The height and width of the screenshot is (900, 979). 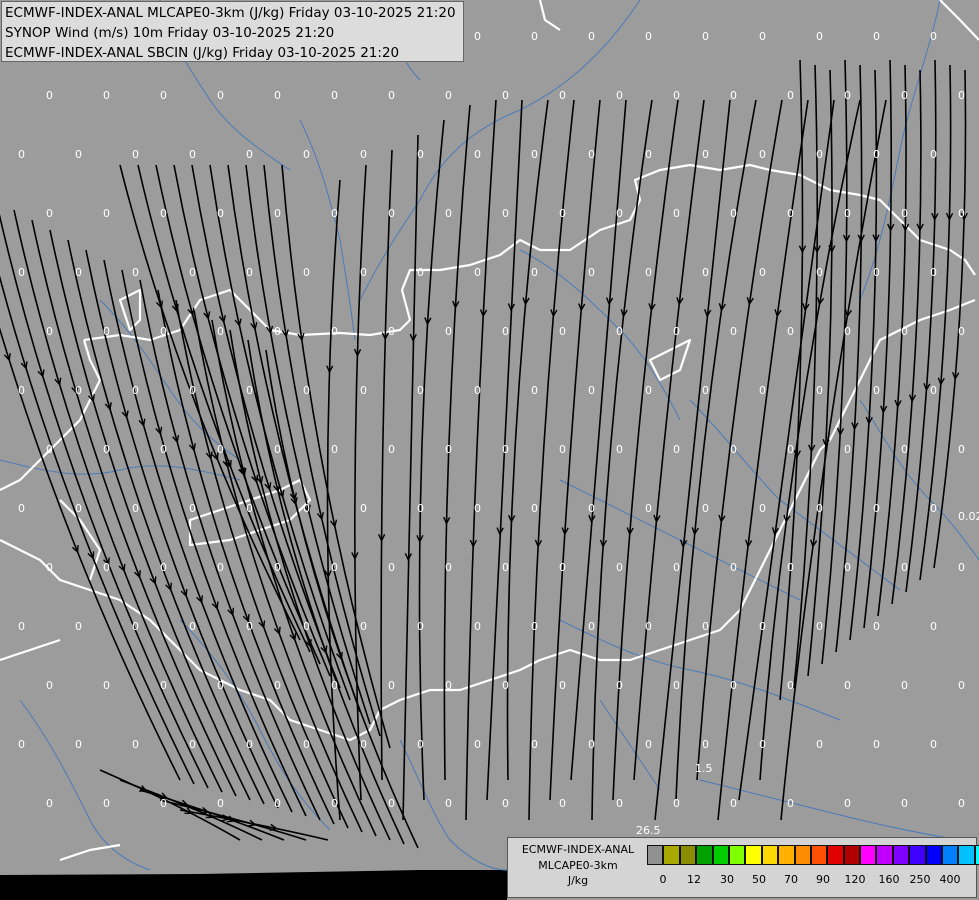 I want to click on legend-ticks: 0 12 30 50 70 90 120 160 250 400, so click(x=812, y=881).